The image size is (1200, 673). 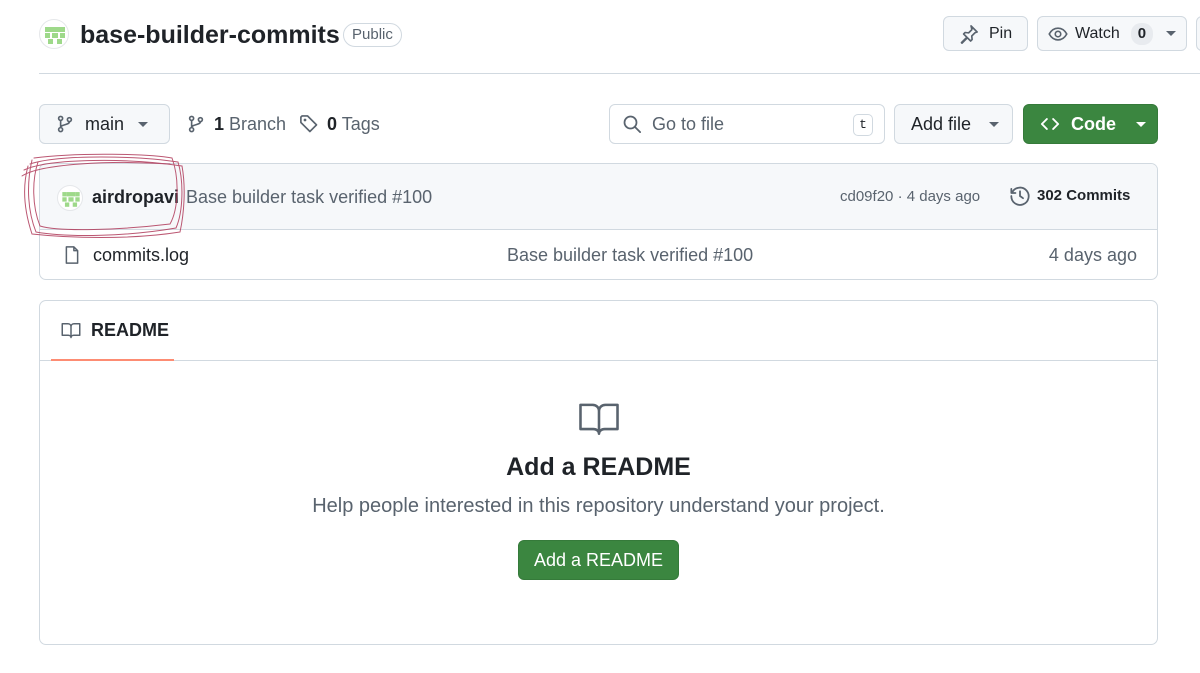 I want to click on readme-empty-title: Add a README, so click(x=598, y=467).